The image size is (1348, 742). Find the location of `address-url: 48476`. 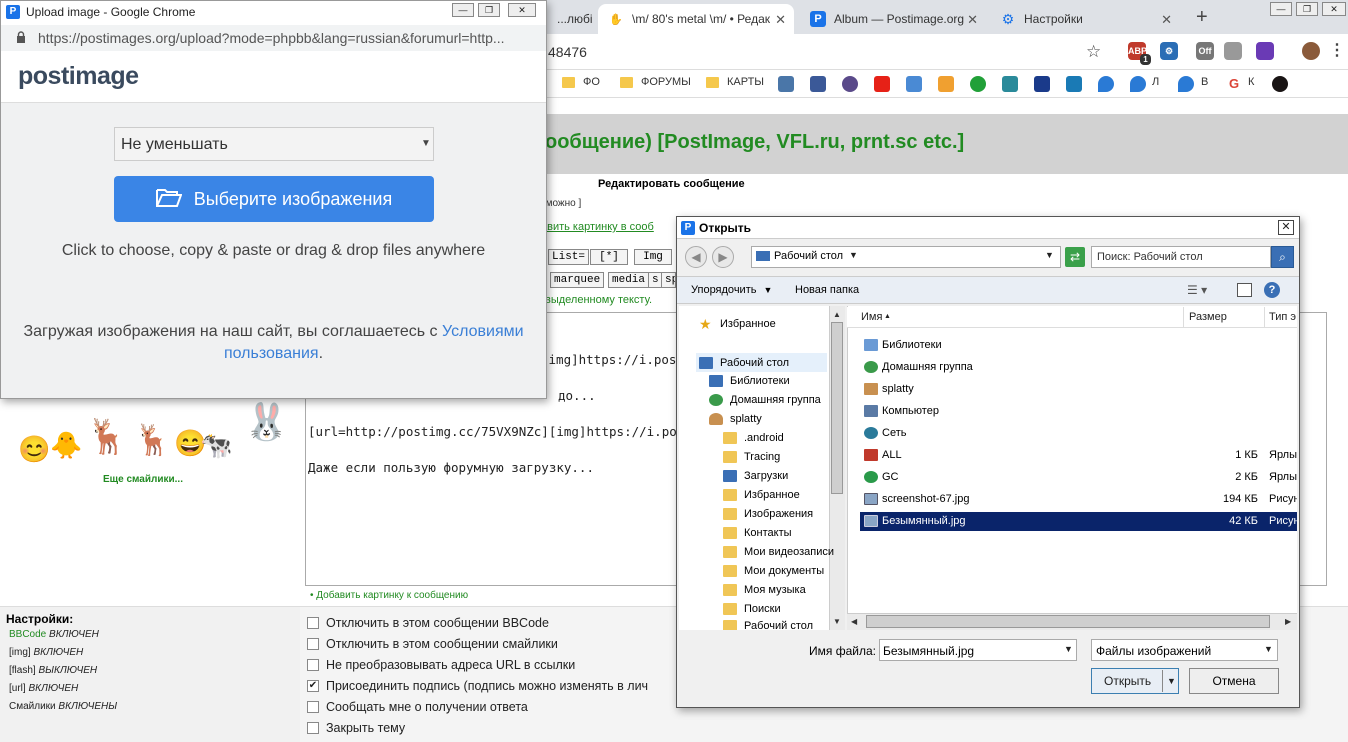

address-url: 48476 is located at coordinates (567, 52).